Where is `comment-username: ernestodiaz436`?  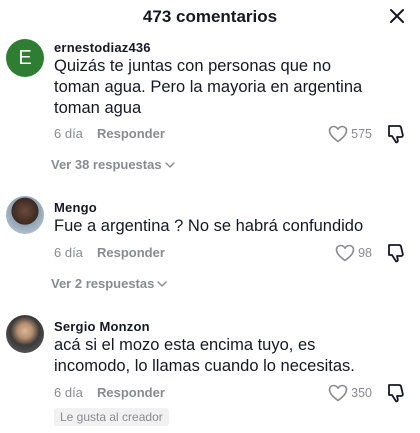
comment-username: ernestodiaz436 is located at coordinates (102, 47).